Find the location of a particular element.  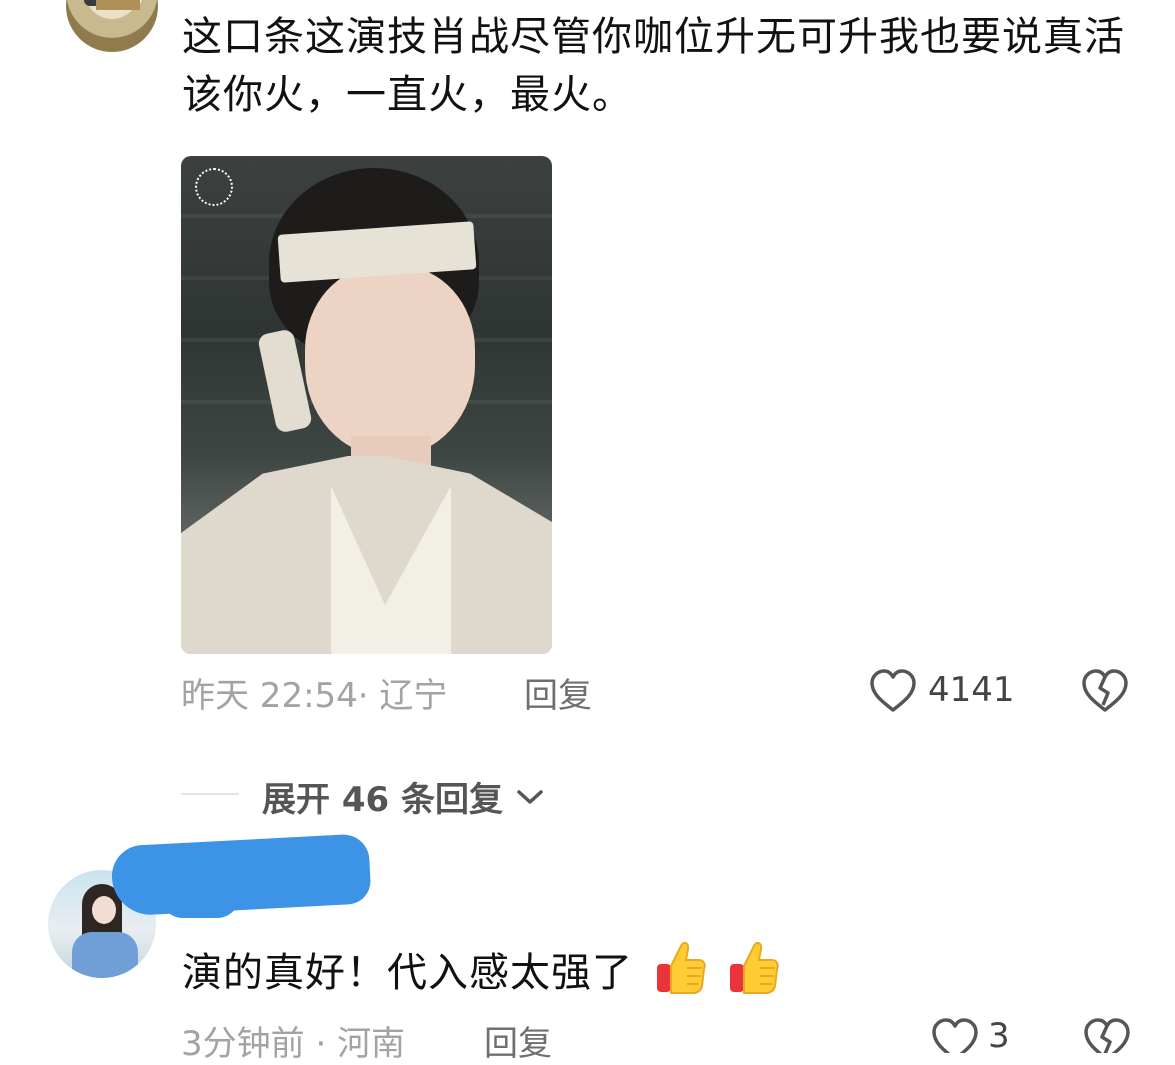

comment-text: 演的真好！代入感太强了 is located at coordinates (662, 970).